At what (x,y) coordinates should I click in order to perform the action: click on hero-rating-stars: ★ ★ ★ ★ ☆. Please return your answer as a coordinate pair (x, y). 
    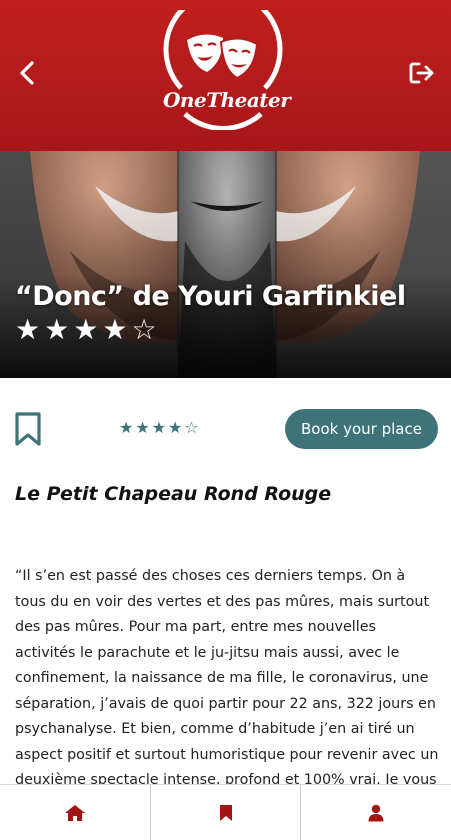
    Looking at the image, I should click on (86, 330).